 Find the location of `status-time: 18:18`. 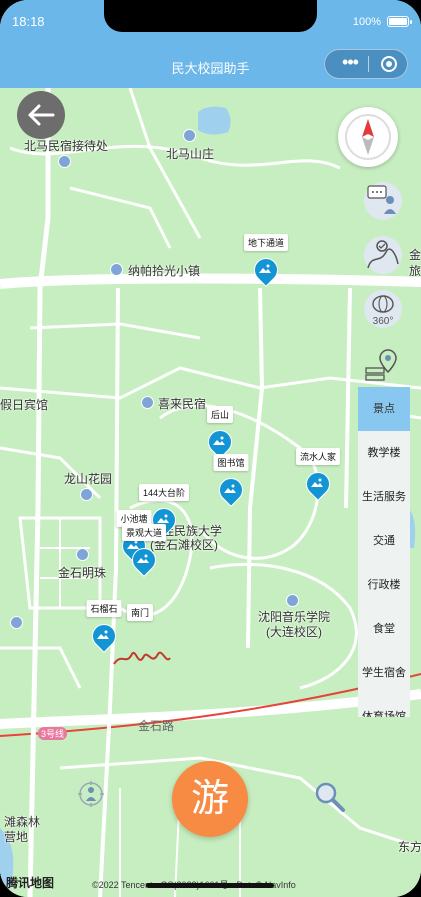

status-time: 18:18 is located at coordinates (28, 21).